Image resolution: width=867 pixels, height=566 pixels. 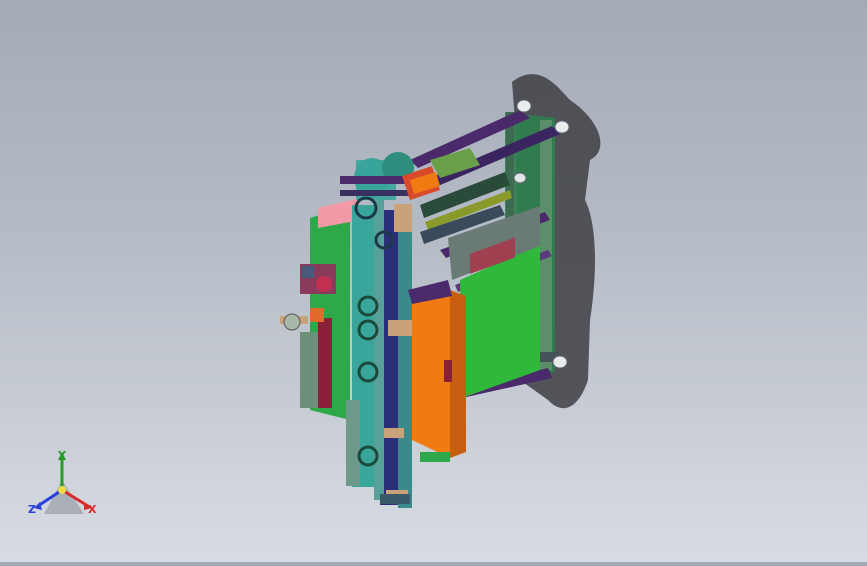 I want to click on orange-door-panel, so click(x=437, y=369).